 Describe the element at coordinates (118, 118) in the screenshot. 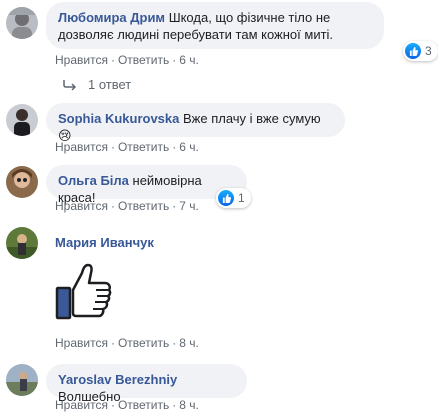

I see `comment-author: Sophia Kukurovska` at that location.